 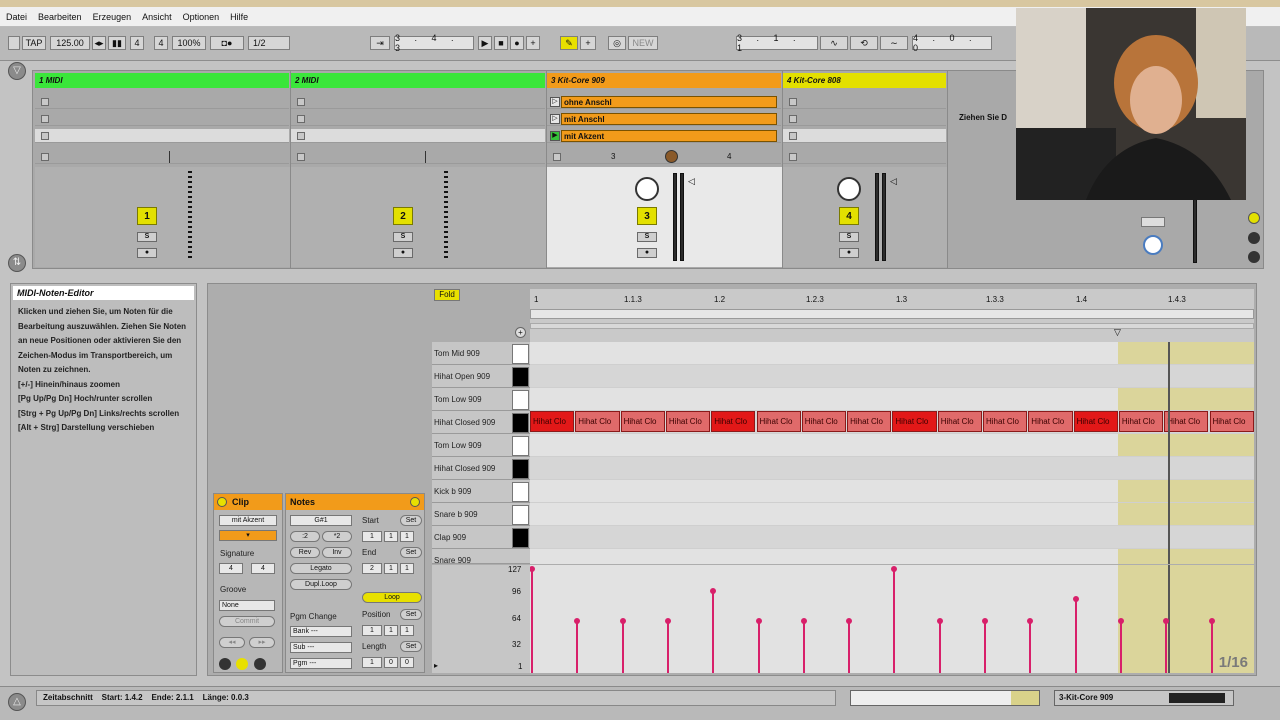 I want to click on draw-mode-icon: ✎, so click(x=569, y=43).